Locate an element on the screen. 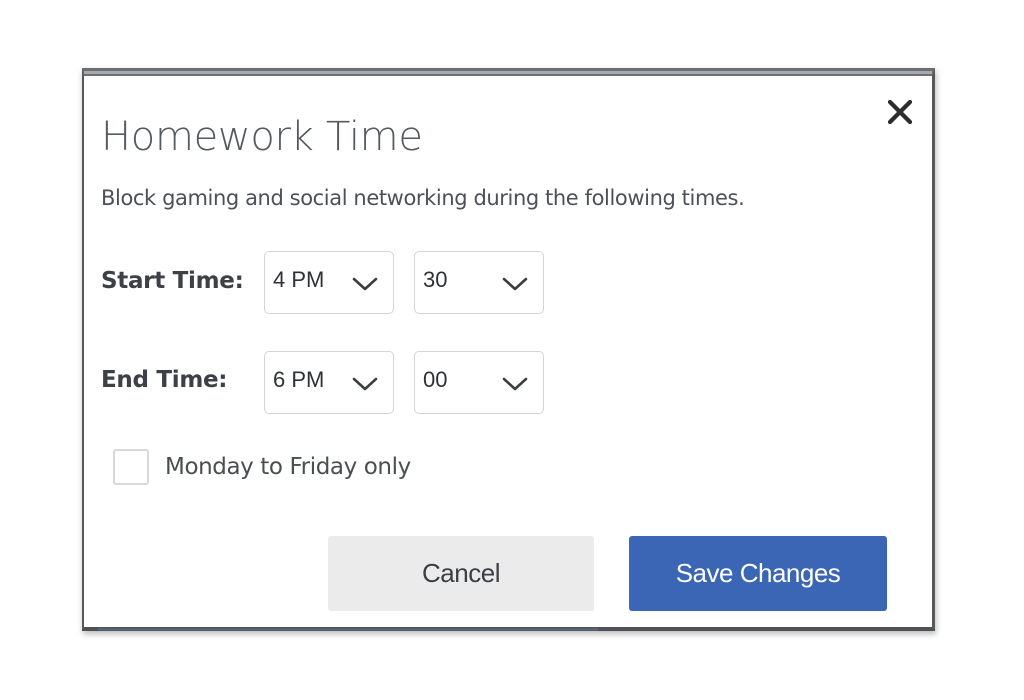 Image resolution: width=1024 pixels, height=700 pixels. weekday-only-option: Monday to Friday only is located at coordinates (262, 467).